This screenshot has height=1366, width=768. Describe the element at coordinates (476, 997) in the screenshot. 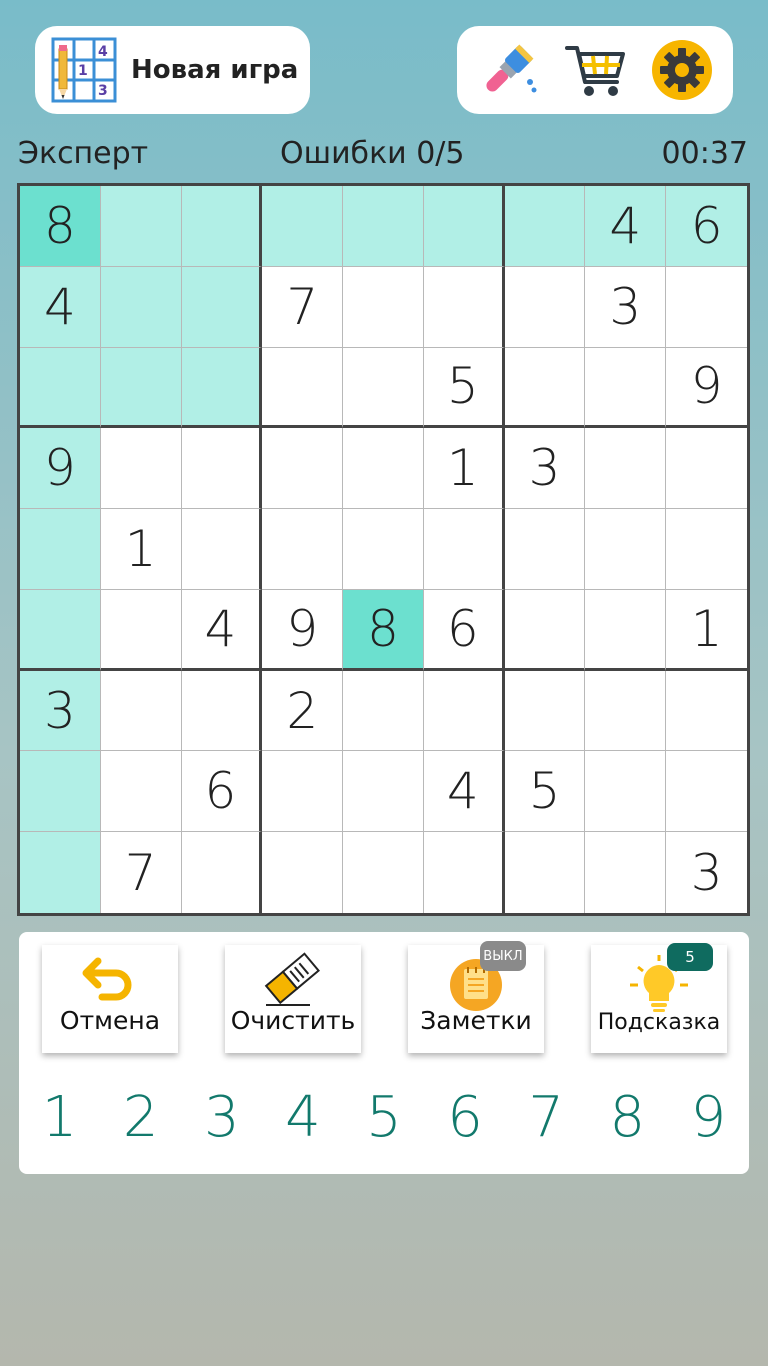

I see `notes-button: ВЫКЛ Заметки` at that location.